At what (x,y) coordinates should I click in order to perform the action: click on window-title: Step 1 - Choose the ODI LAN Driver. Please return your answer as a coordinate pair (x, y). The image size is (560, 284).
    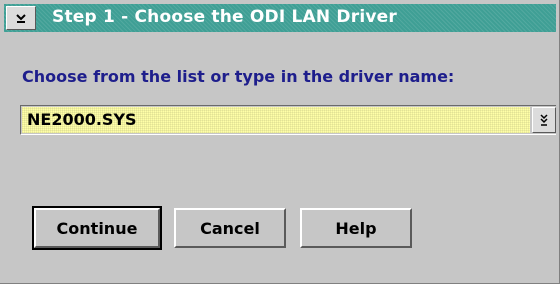
    Looking at the image, I should click on (224, 17).